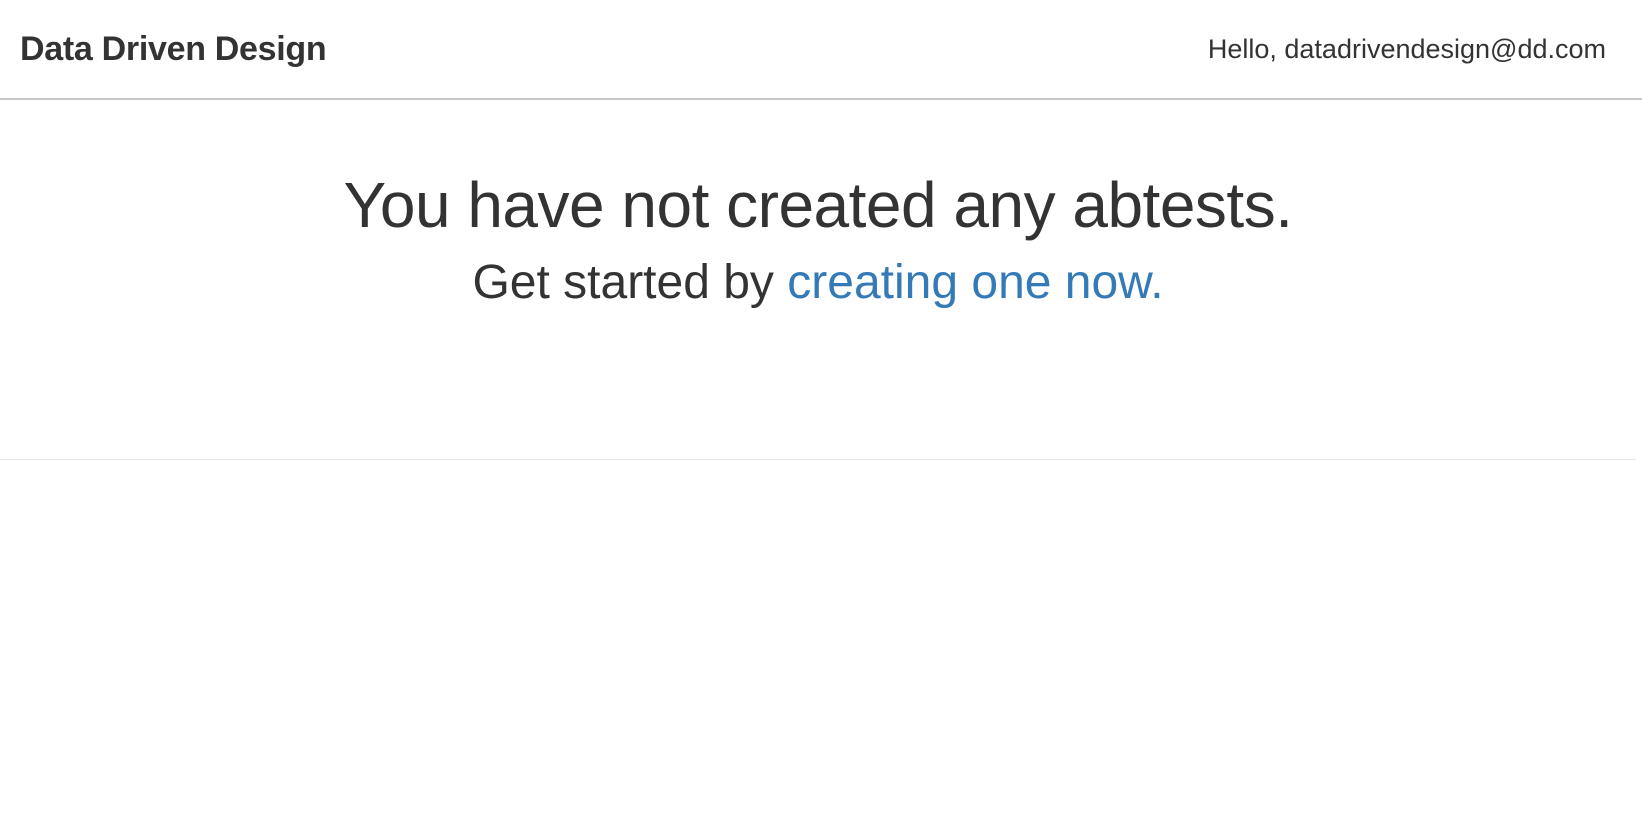 Image resolution: width=1642 pixels, height=816 pixels. Describe the element at coordinates (173, 49) in the screenshot. I see `brand-link: Data Driven Design` at that location.